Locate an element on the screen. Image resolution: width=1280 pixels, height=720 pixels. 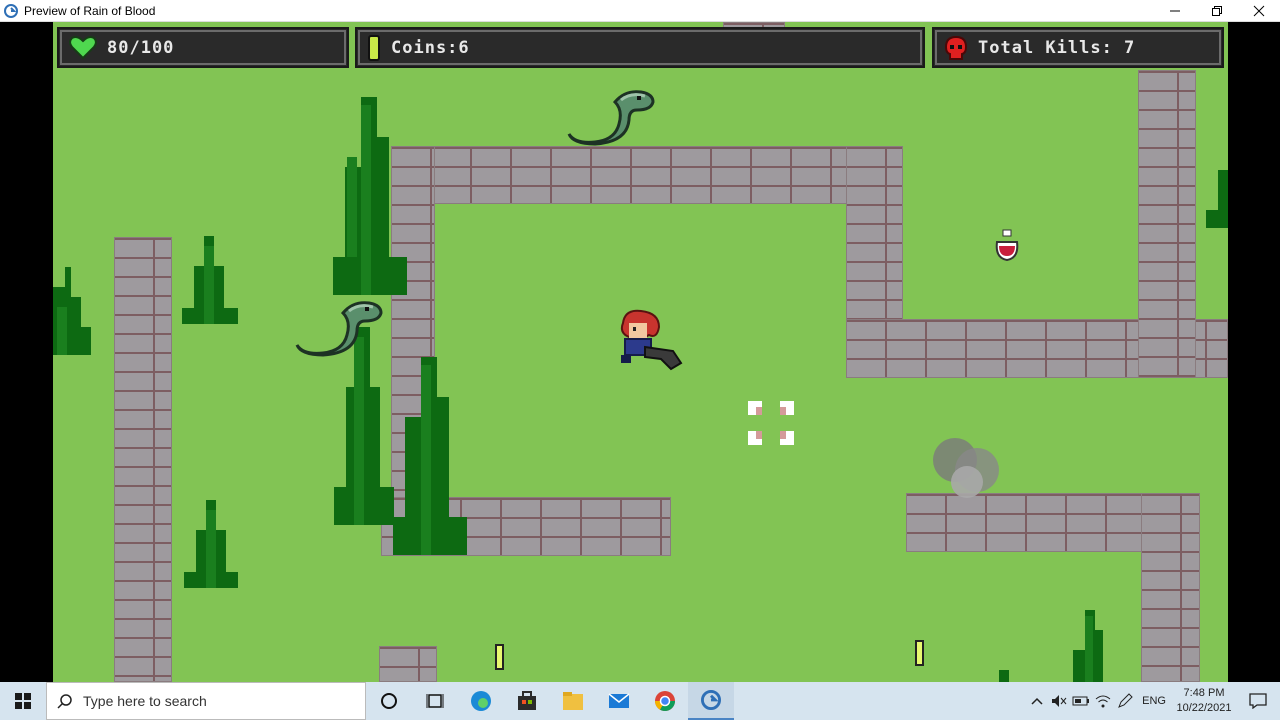
edge-icon is located at coordinates (481, 701).